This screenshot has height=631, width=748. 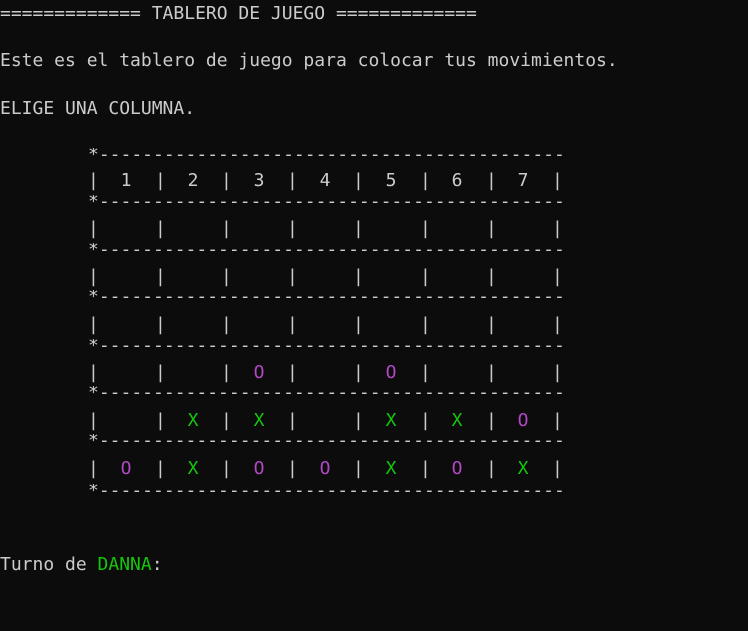 I want to click on column-number: 7, so click(x=523, y=180).